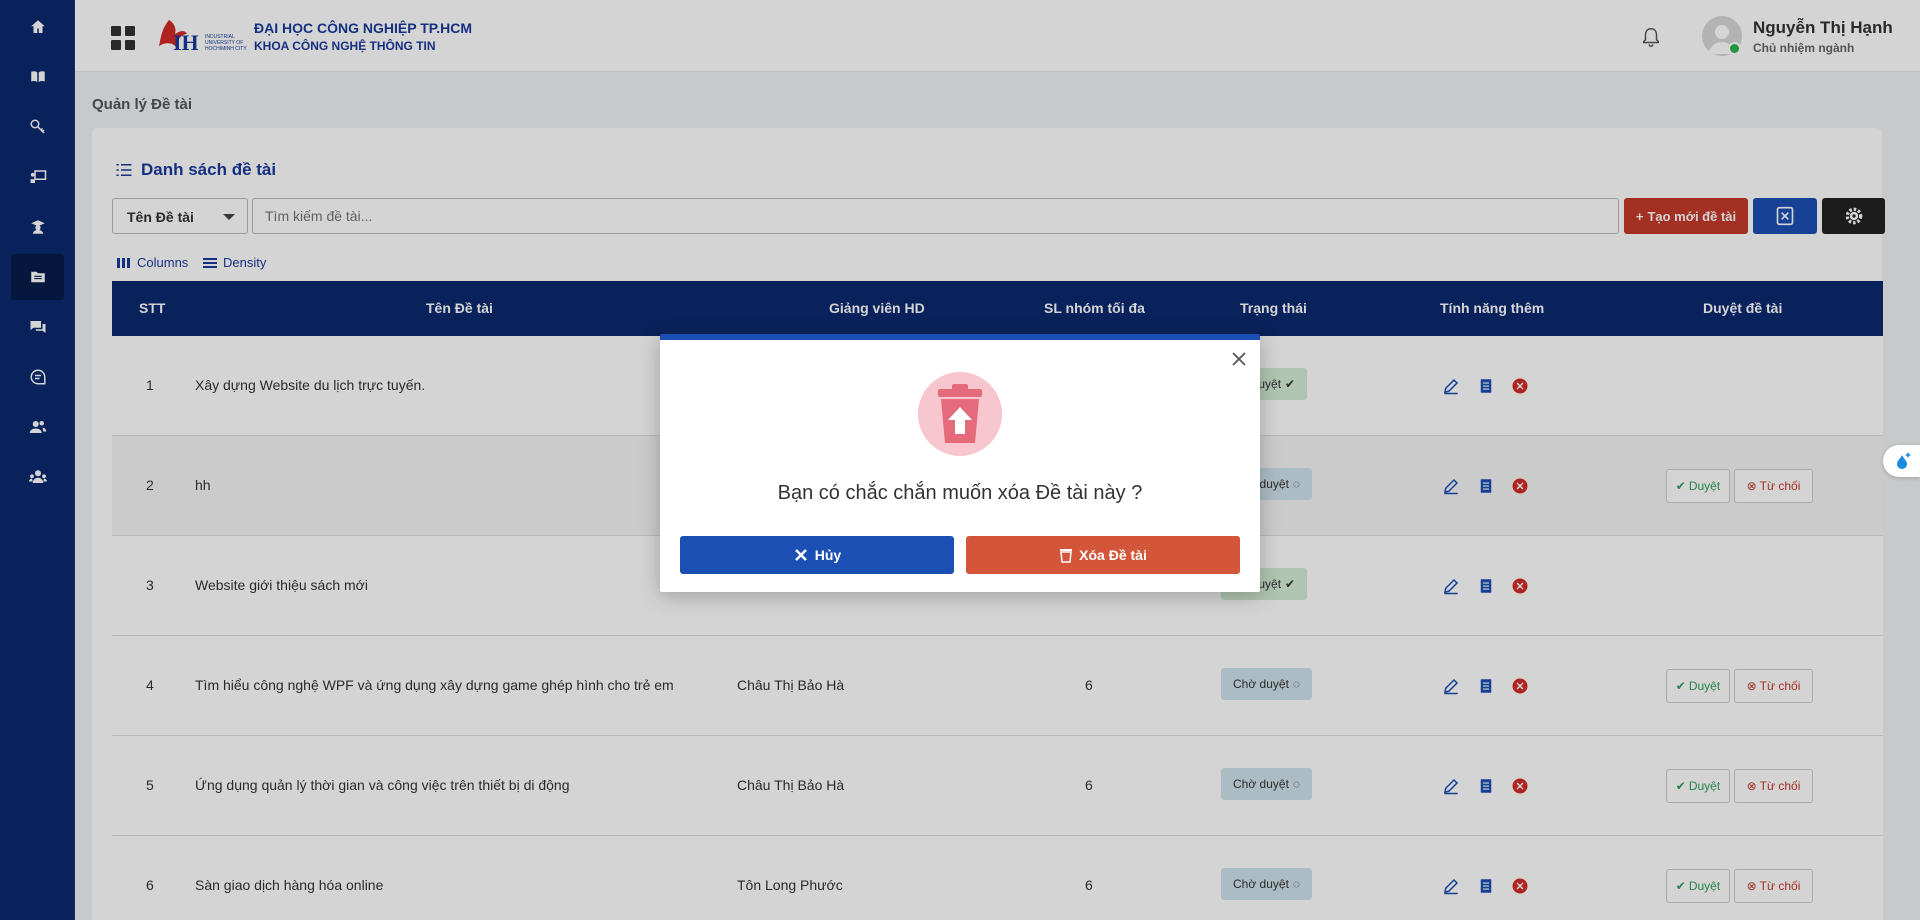  I want to click on floating-assistant-button, so click(1901, 461).